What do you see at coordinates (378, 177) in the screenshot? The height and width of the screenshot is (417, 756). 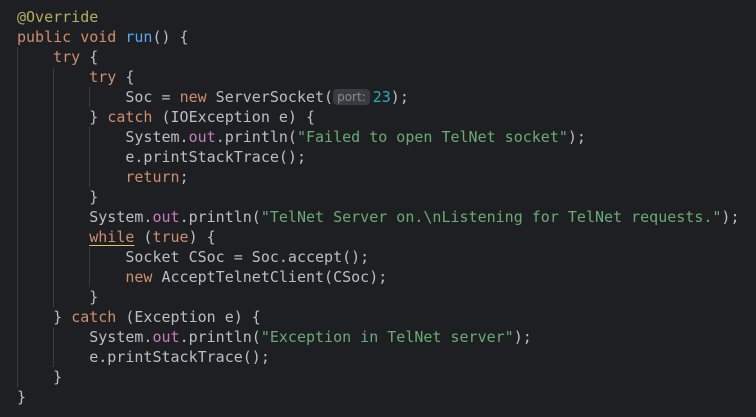 I see `code-line: return;` at bounding box center [378, 177].